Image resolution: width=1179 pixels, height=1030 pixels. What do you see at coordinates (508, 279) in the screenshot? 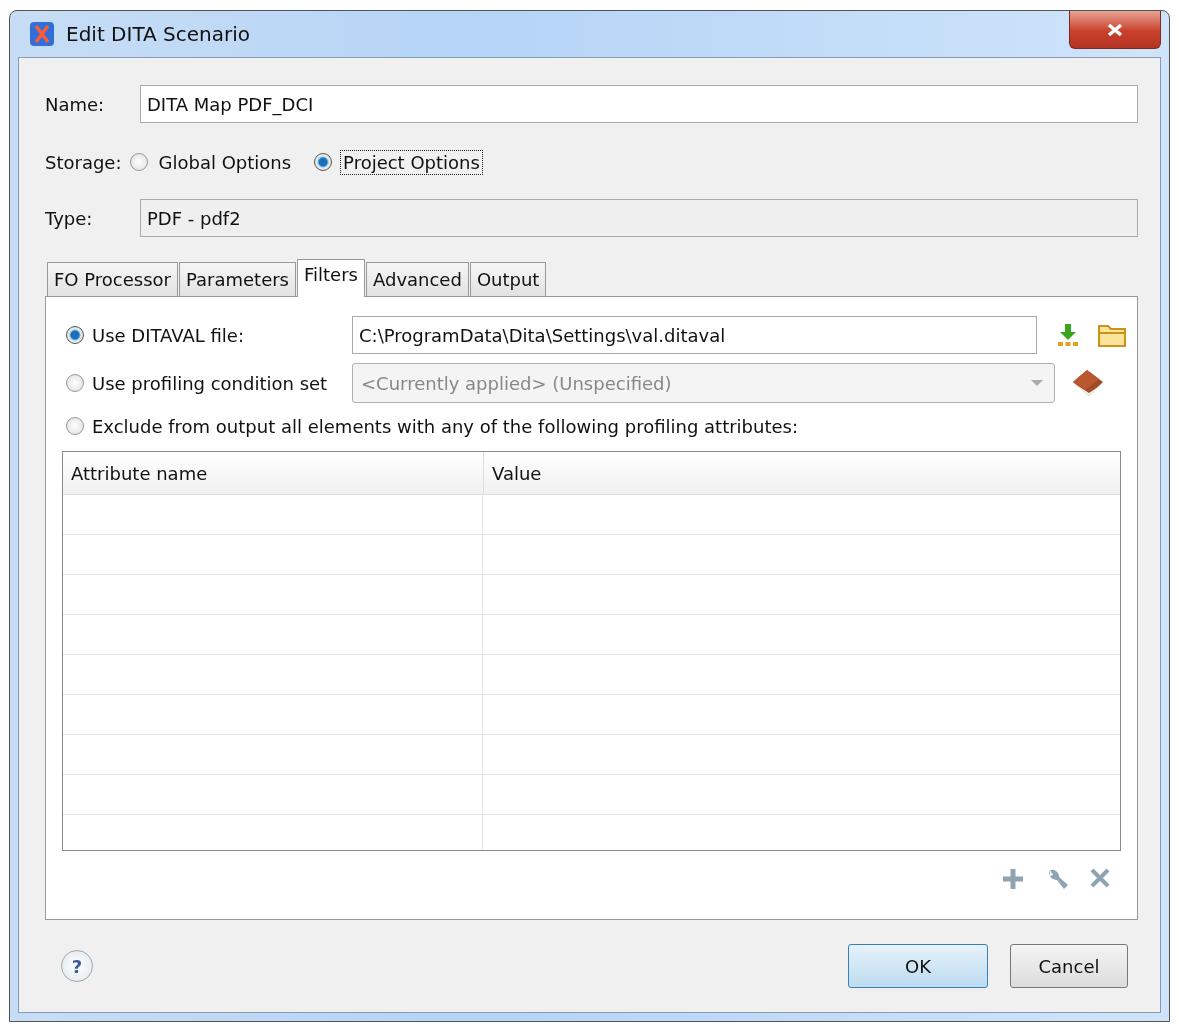
I see `tab: Output` at bounding box center [508, 279].